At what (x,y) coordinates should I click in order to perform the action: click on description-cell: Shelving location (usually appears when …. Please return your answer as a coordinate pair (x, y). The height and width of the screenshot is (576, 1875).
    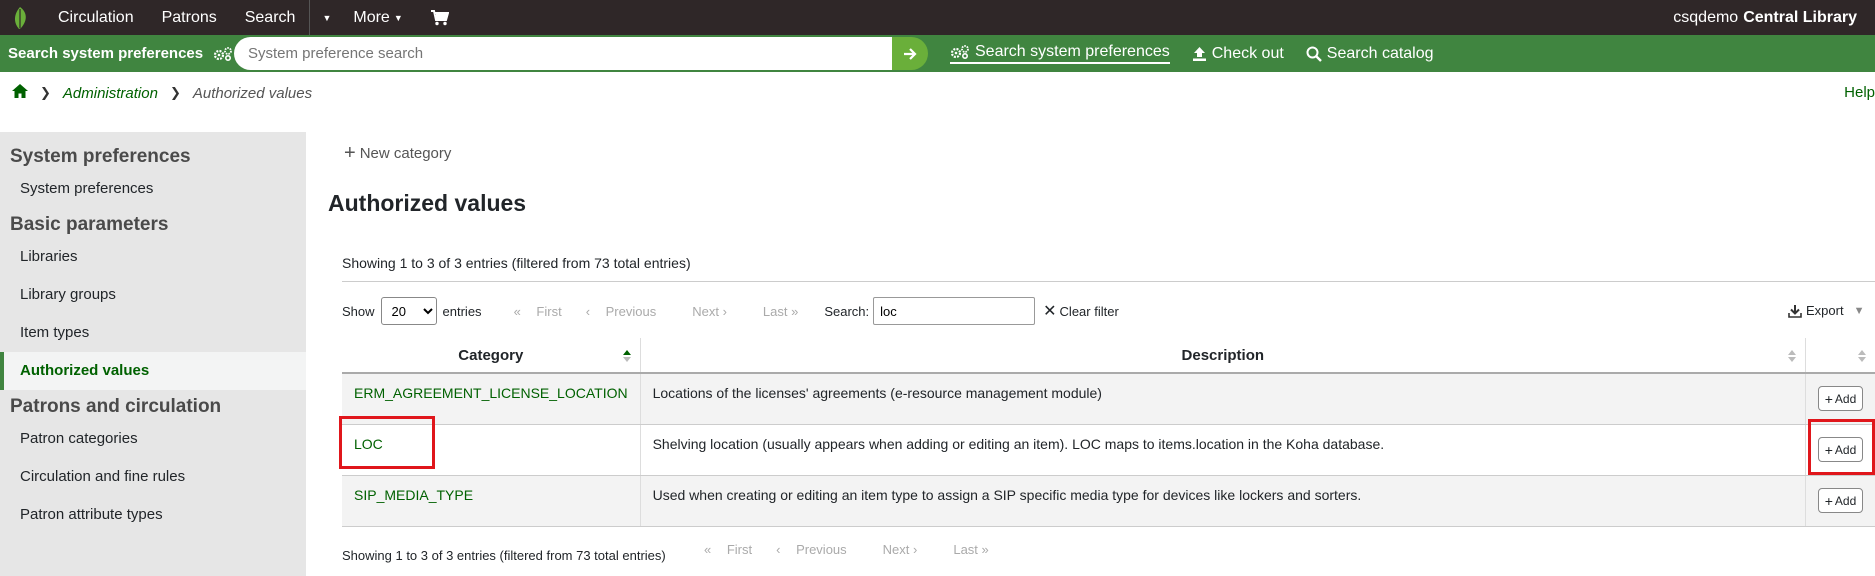
    Looking at the image, I should click on (1223, 450).